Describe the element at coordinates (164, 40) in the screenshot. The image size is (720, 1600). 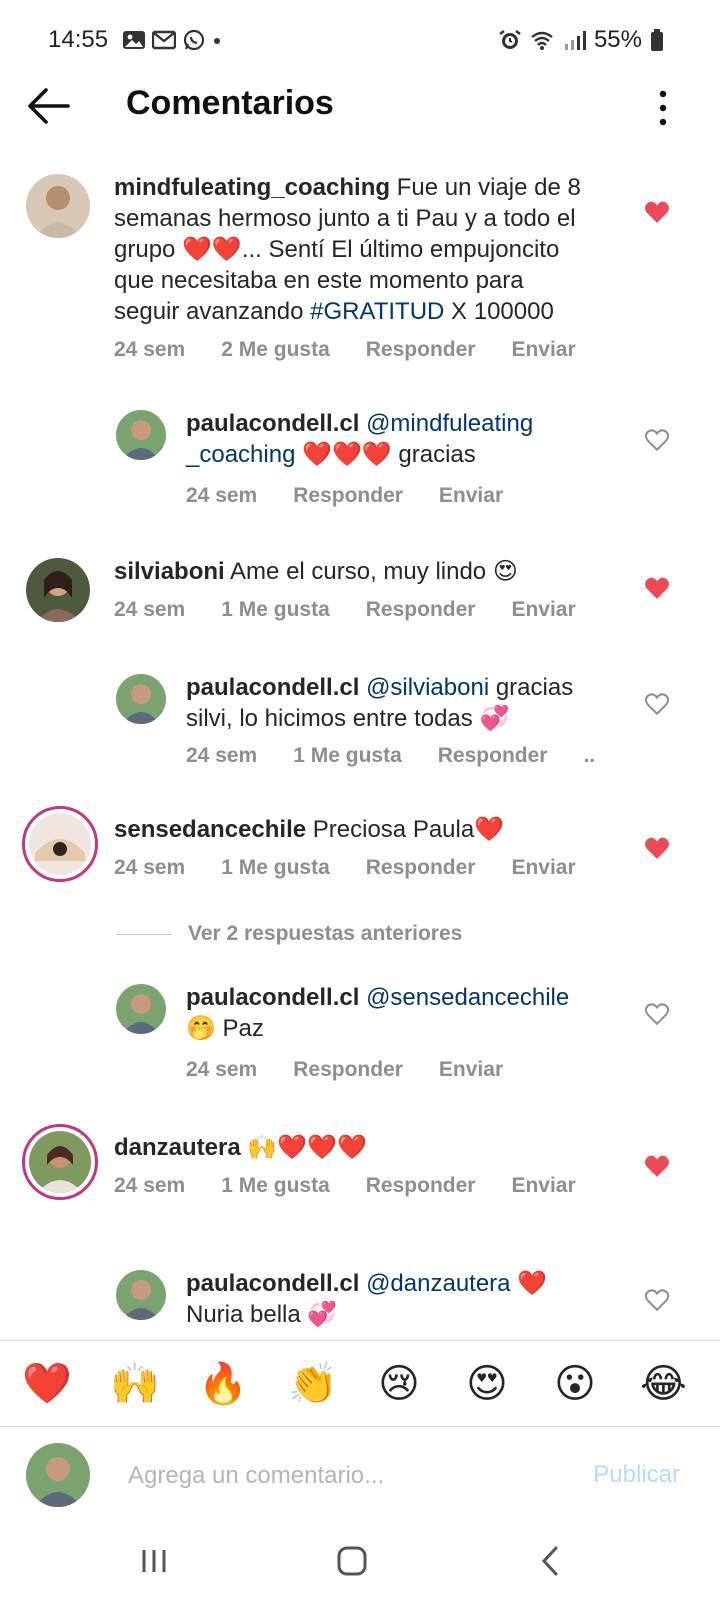
I see `gmail-icon` at that location.